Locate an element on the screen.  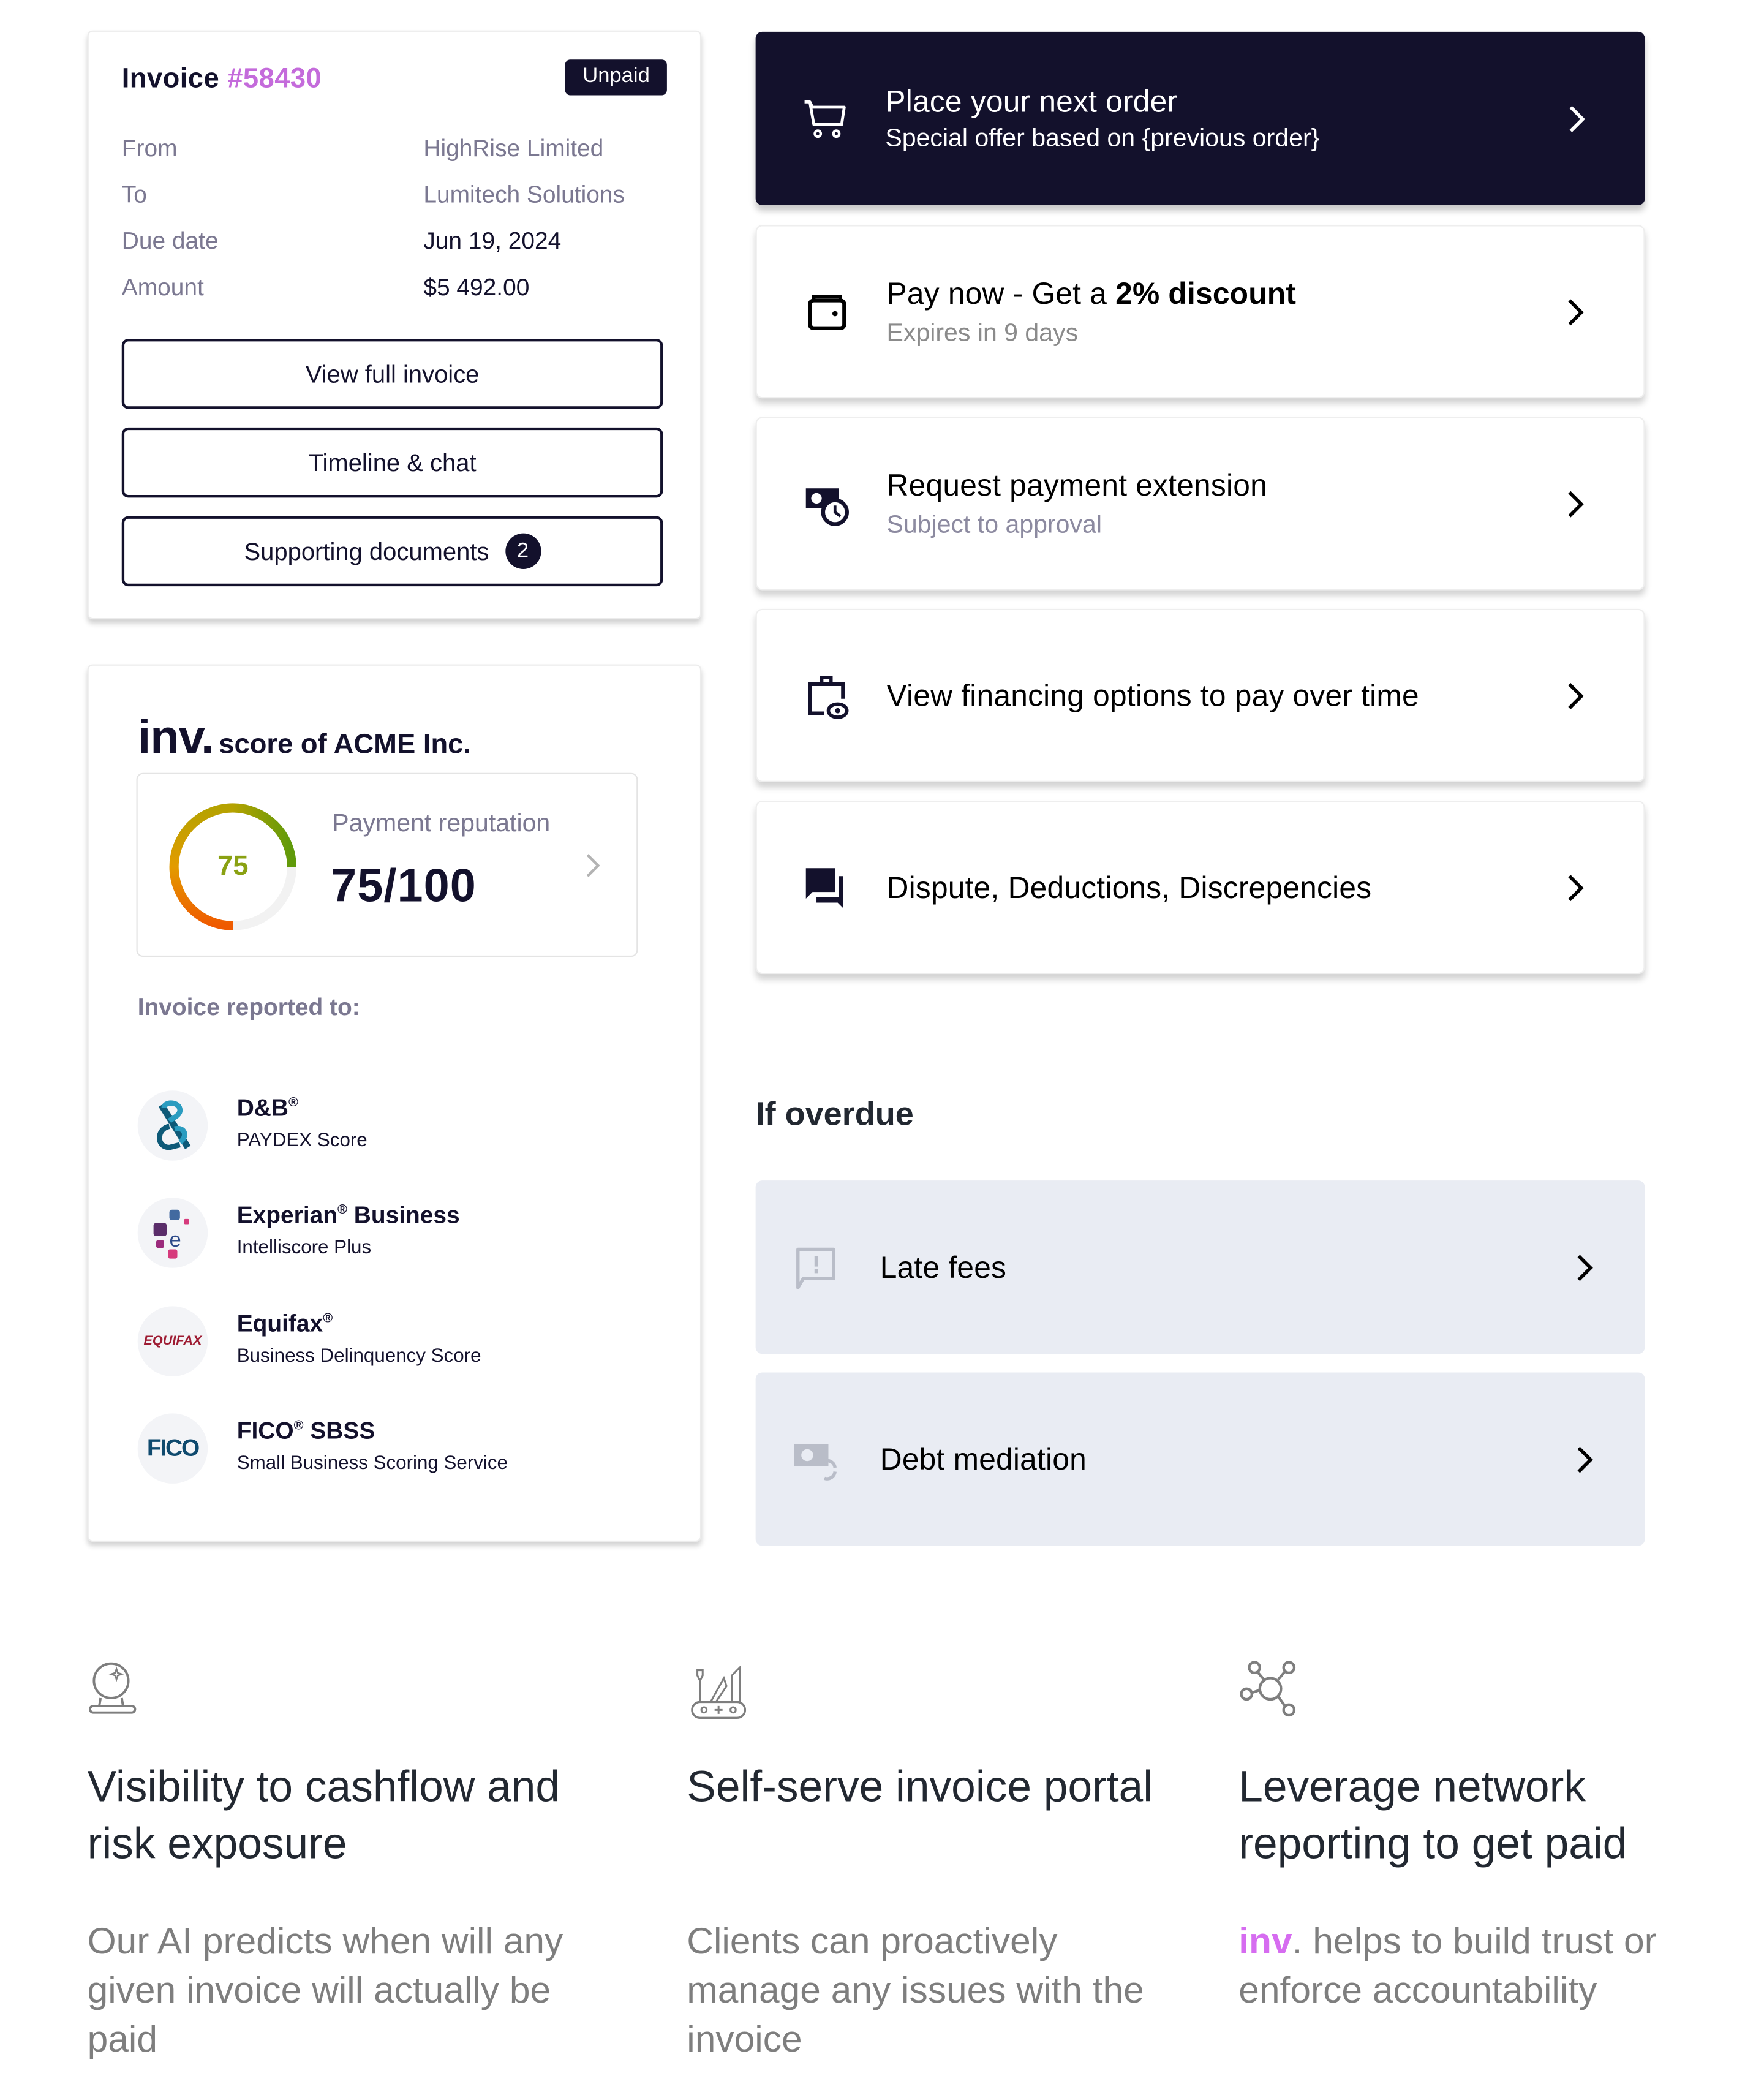
crystal-ball-icon is located at coordinates (113, 1688).